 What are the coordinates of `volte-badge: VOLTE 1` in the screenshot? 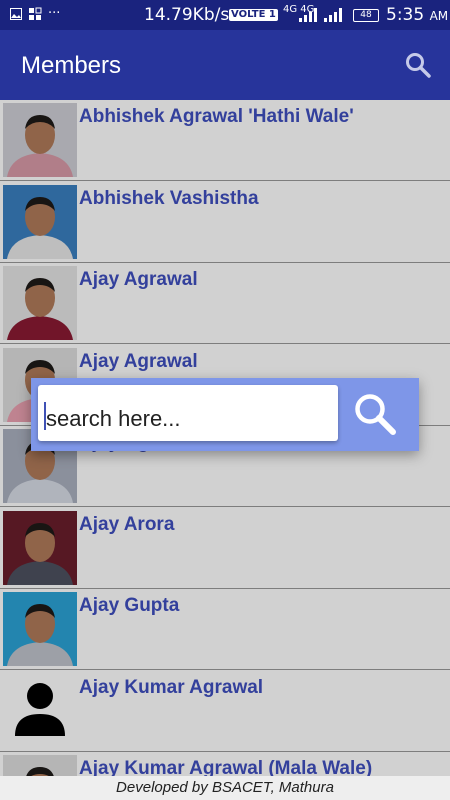 It's located at (253, 15).